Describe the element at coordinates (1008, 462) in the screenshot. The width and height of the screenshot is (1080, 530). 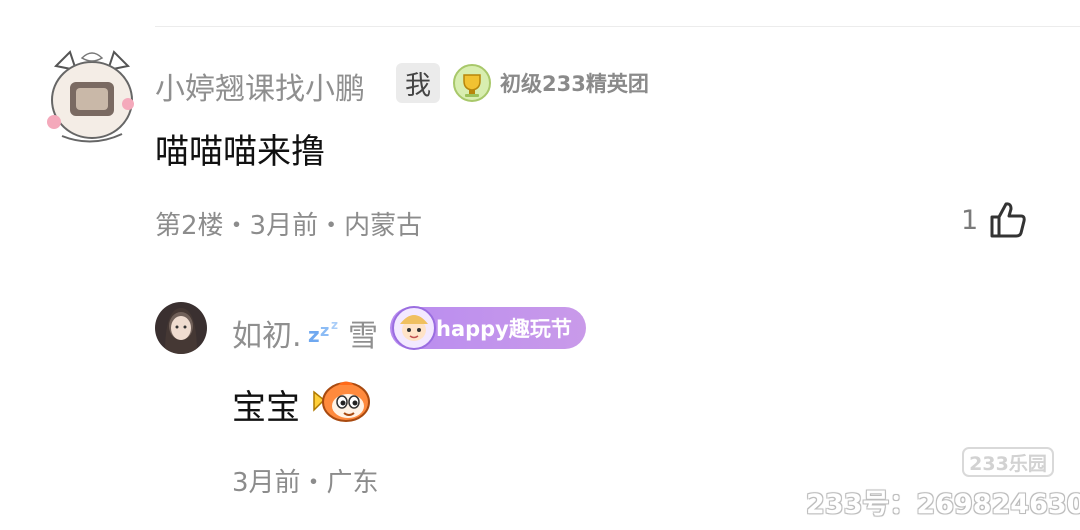
I see `watermark-logo: 233乐园` at that location.